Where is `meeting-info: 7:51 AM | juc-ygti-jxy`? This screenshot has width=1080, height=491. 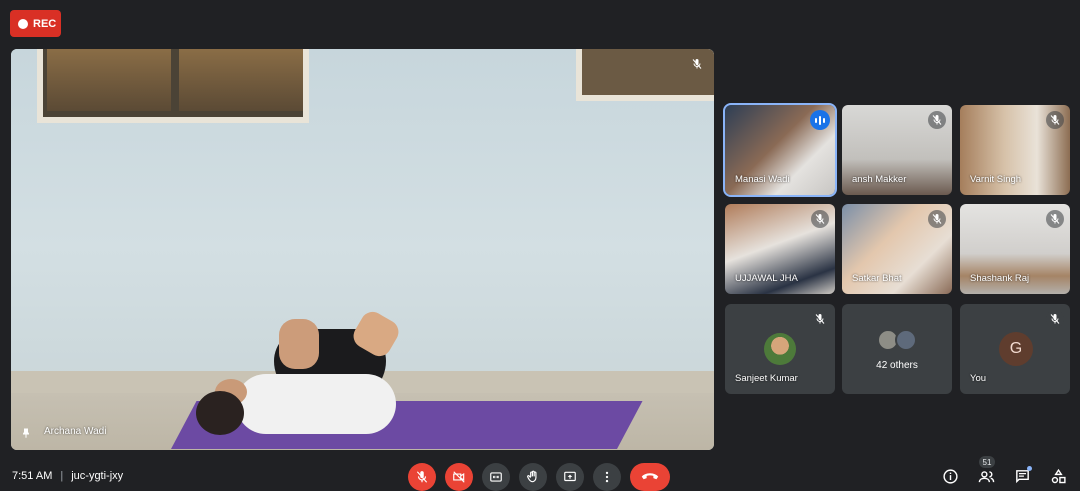
meeting-info: 7:51 AM | juc-ygti-jxy is located at coordinates (67, 476).